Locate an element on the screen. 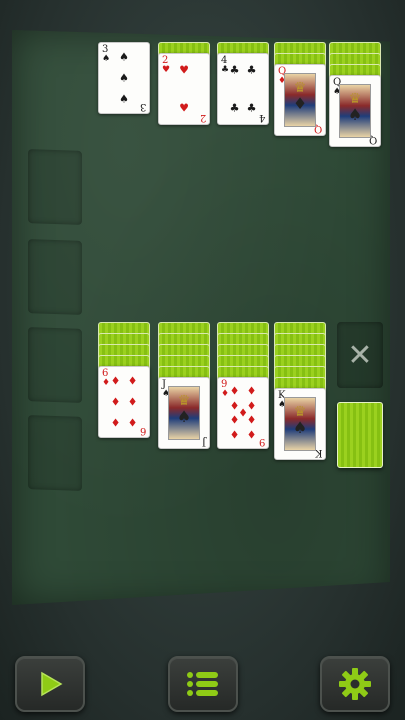  playing-card: Q ♦ Q ♛ ♦ is located at coordinates (300, 100).